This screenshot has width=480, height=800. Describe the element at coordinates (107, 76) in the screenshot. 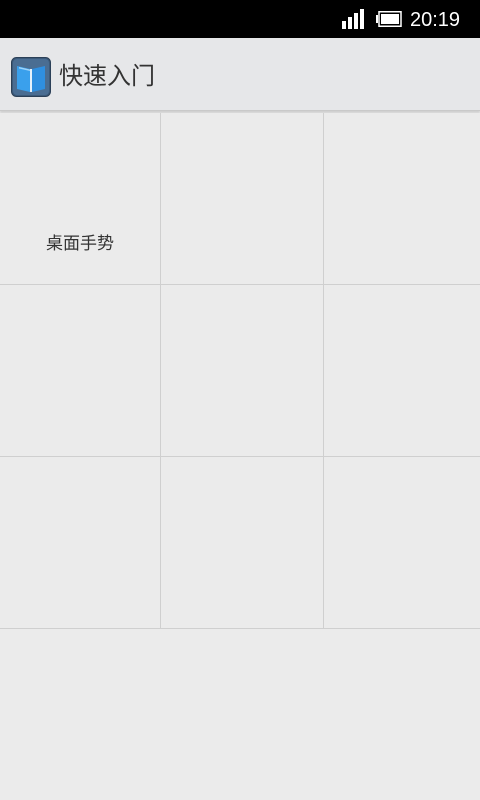

I see `page-title: 快速入门` at that location.